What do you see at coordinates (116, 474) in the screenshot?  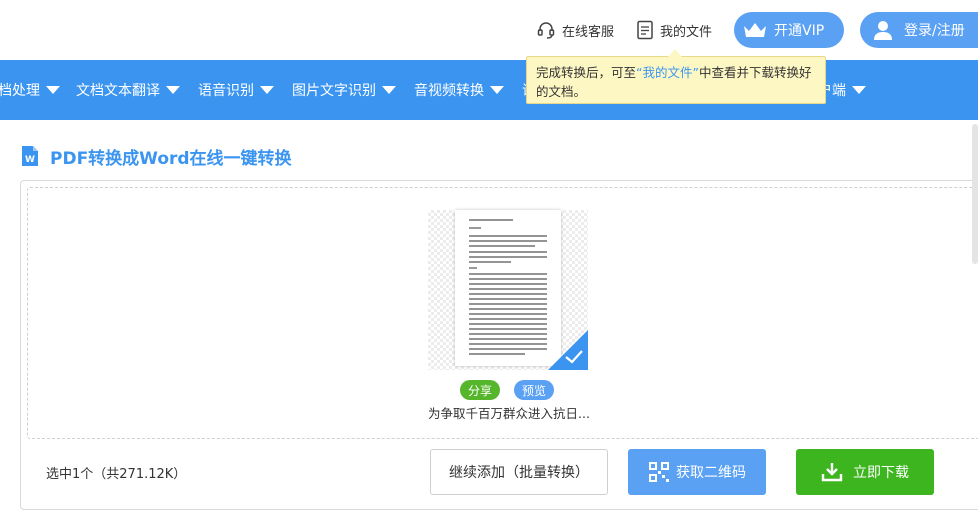 I see `selection-status: 选中1个（共271.12K）` at bounding box center [116, 474].